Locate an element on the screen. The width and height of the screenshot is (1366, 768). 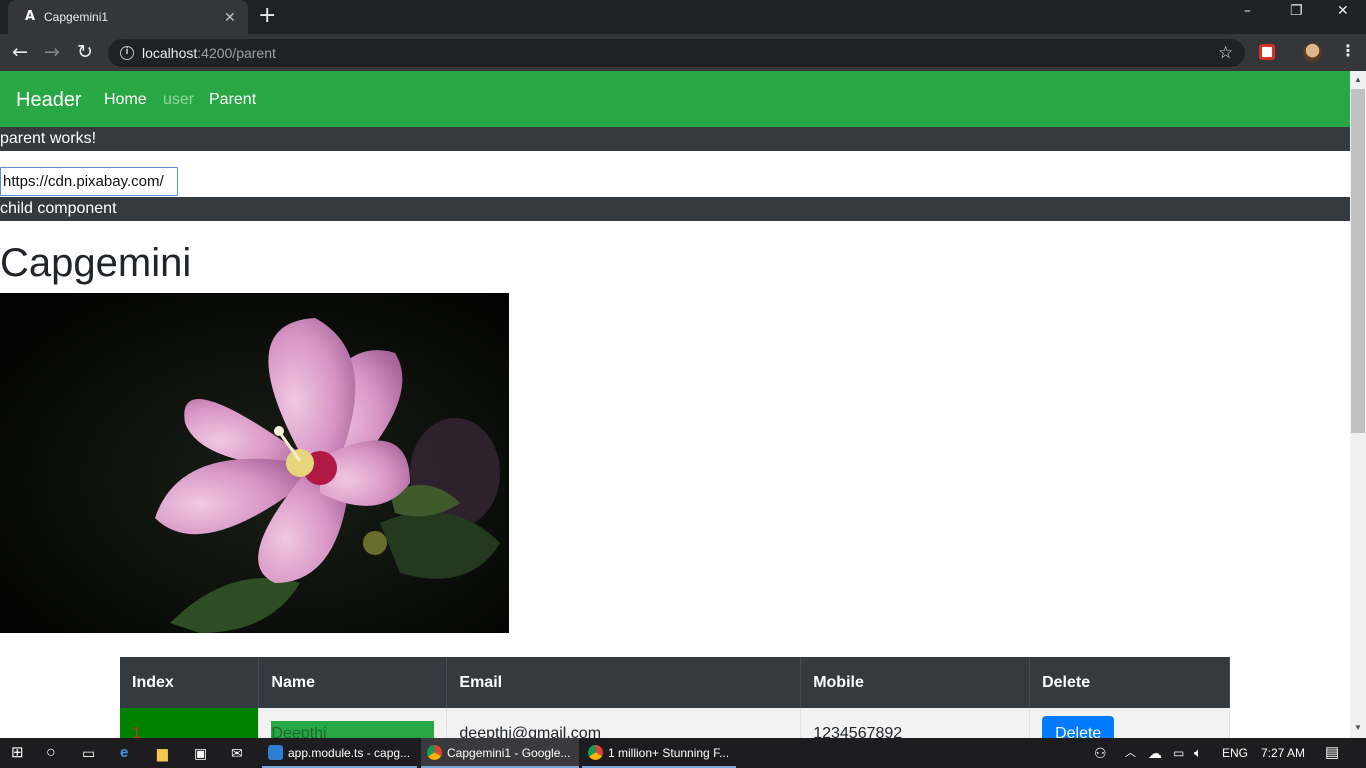
tray-chevron-icon: ︿ is located at coordinates (1130, 753).